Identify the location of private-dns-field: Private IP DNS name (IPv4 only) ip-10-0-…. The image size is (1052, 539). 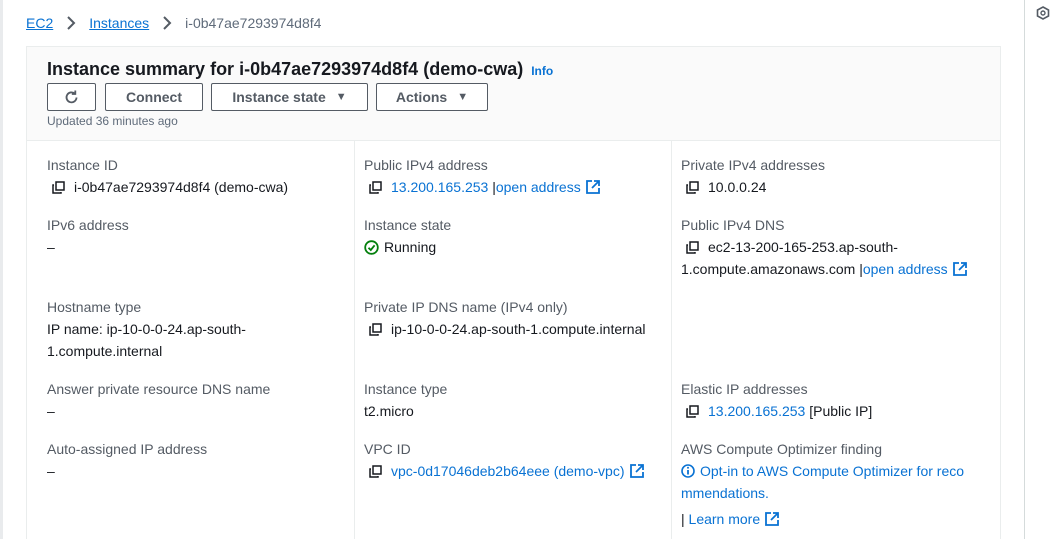
(504, 318).